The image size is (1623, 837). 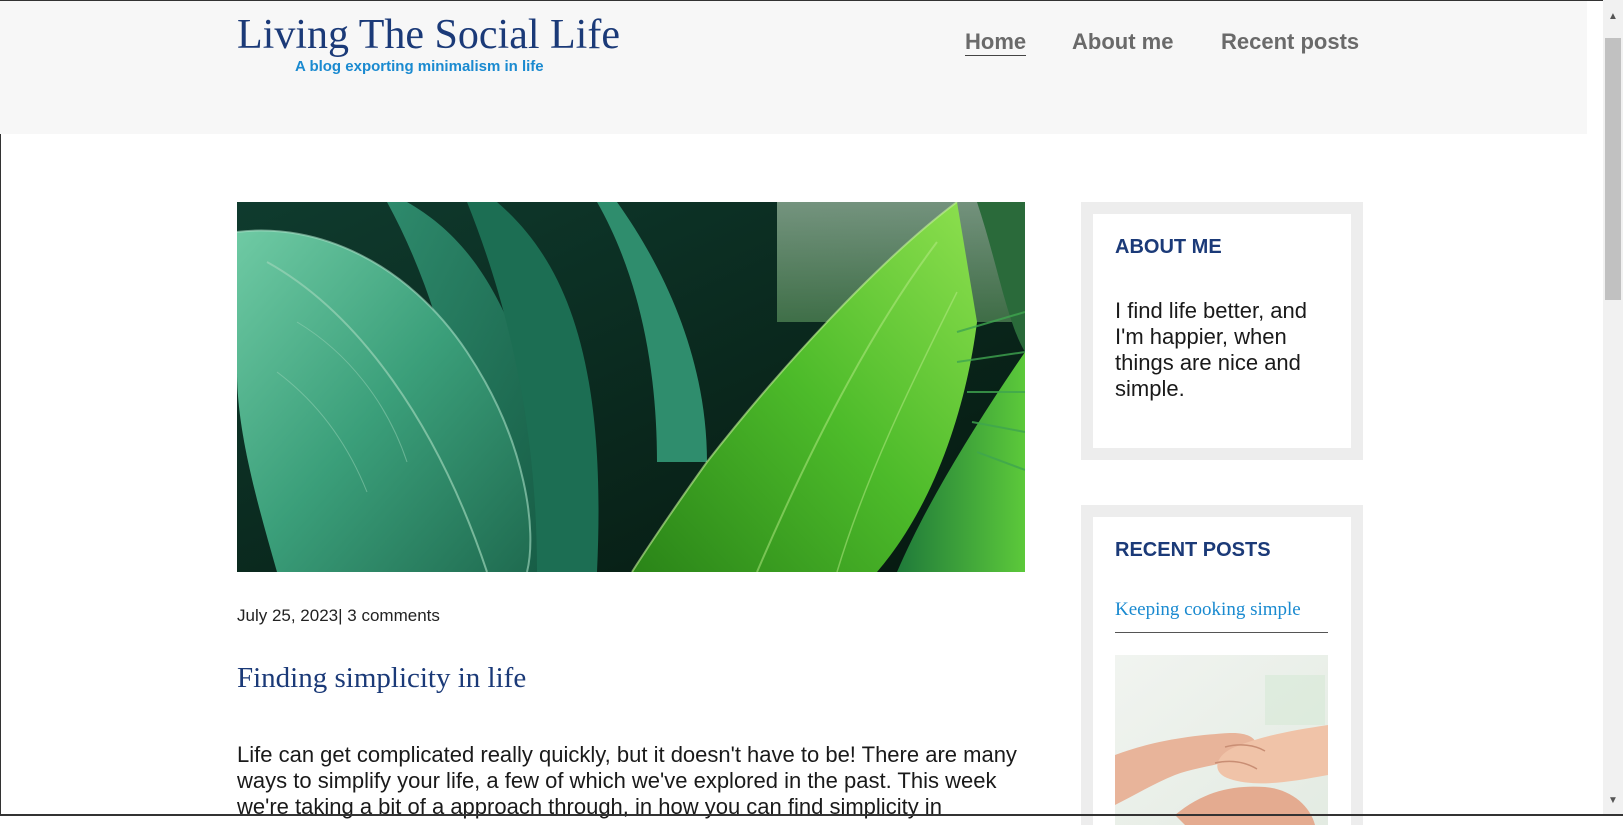 I want to click on about-widget-title: ABOUT ME, so click(x=1168, y=247).